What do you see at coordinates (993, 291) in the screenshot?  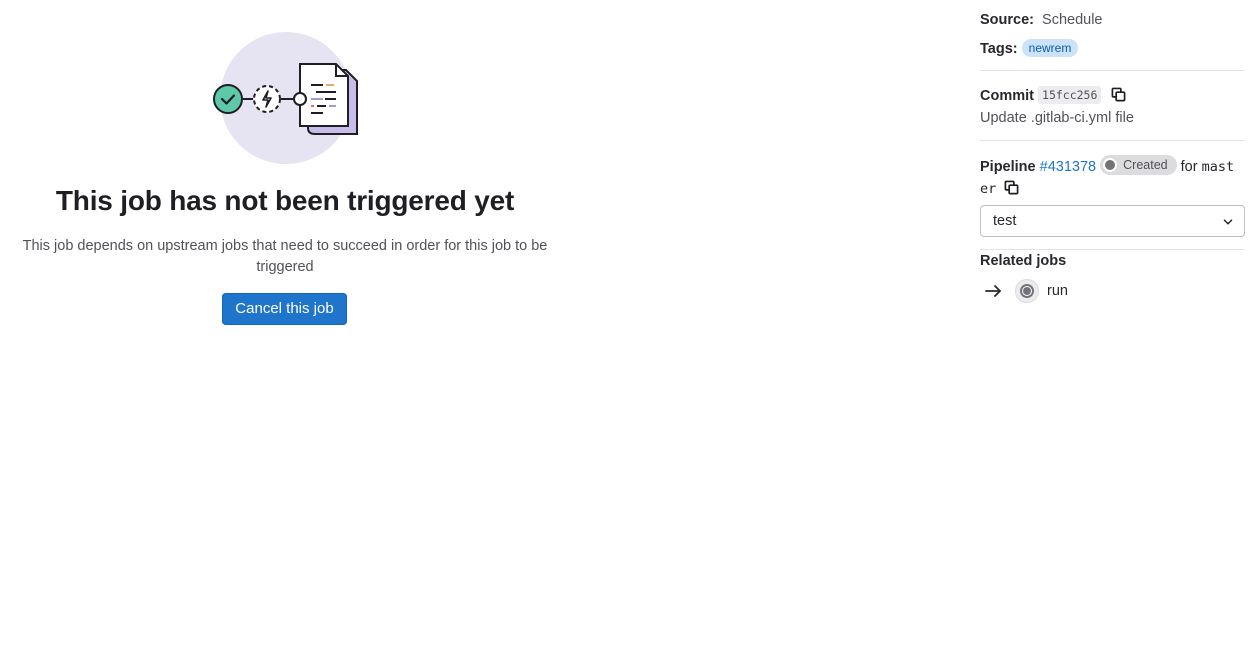 I see `arrow-right-icon` at bounding box center [993, 291].